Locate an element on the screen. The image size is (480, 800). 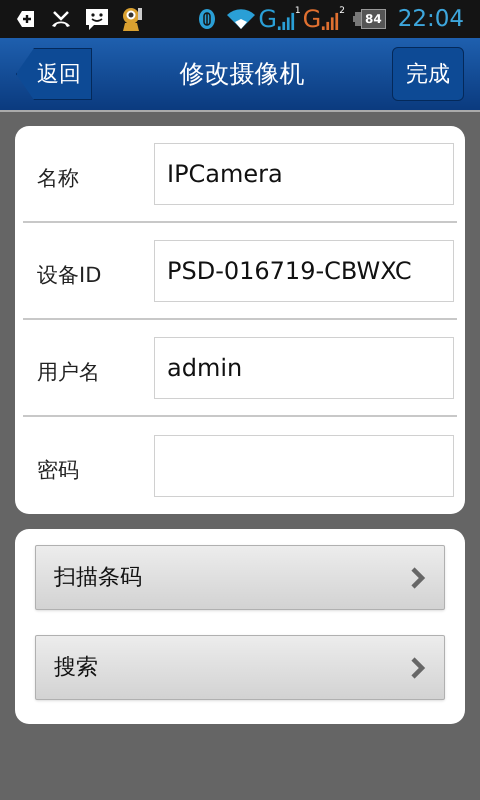
field-label: 名称 is located at coordinates (58, 178).